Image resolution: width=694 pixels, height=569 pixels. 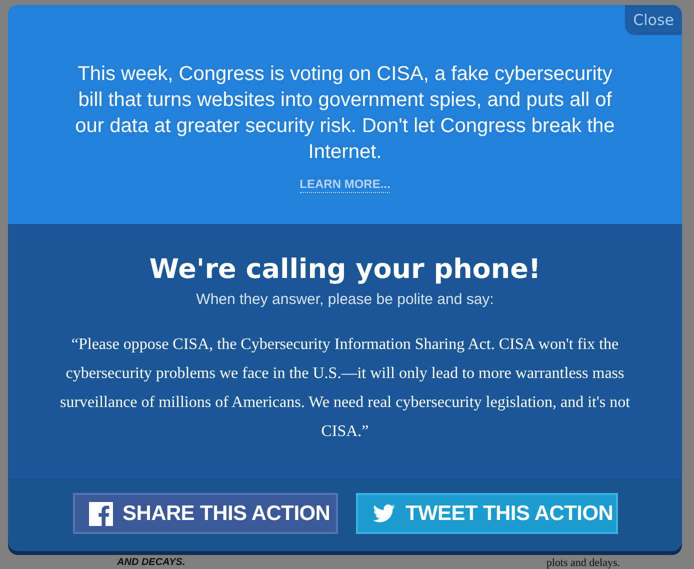 What do you see at coordinates (205, 513) in the screenshot?
I see `share-button: SHARE THIS ACTION` at bounding box center [205, 513].